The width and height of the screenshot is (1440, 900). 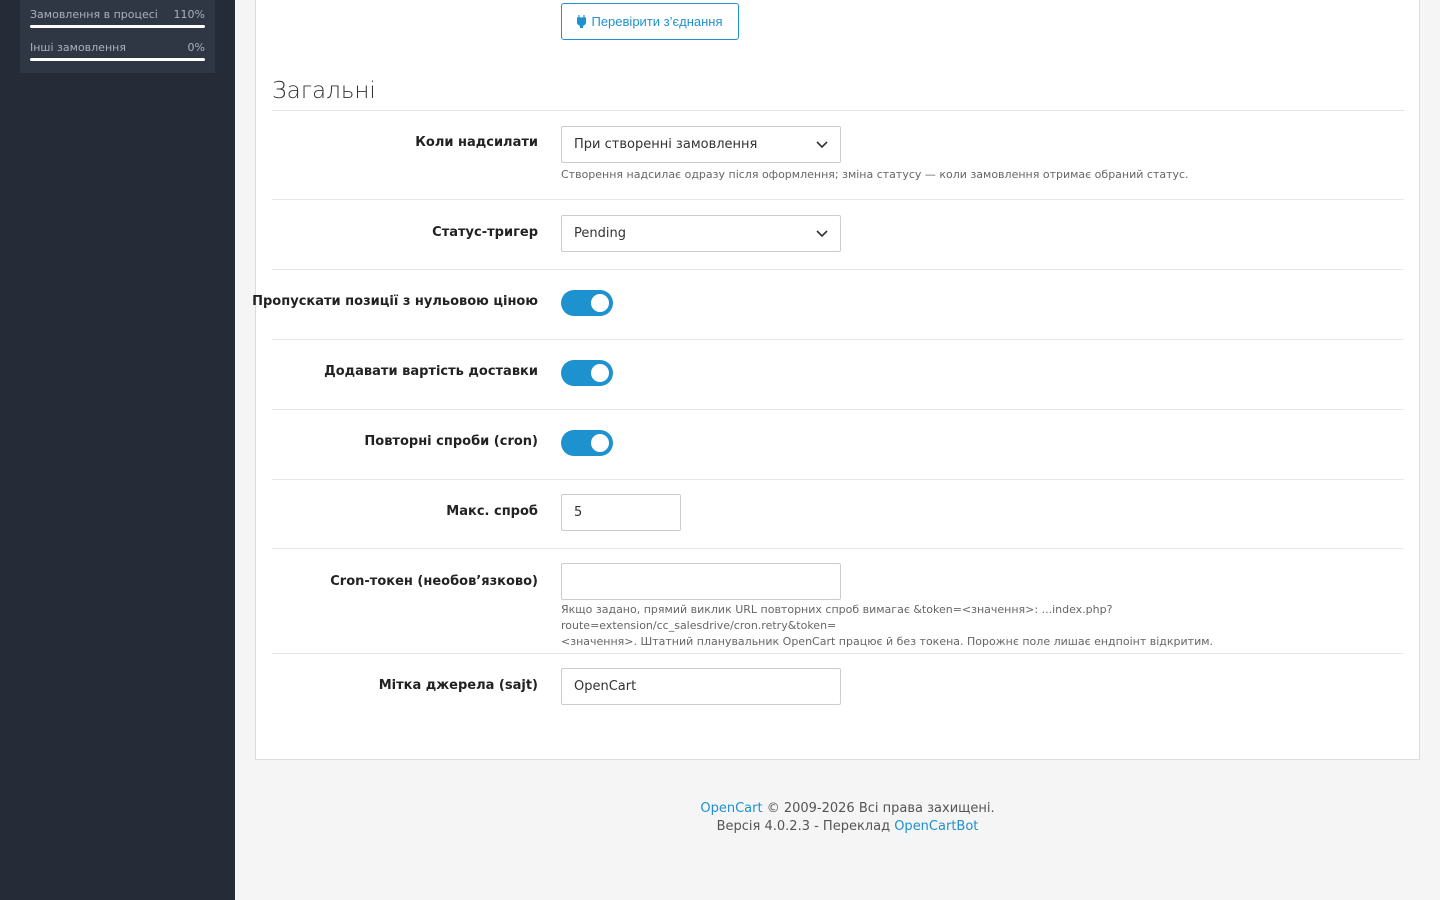 What do you see at coordinates (600, 233) in the screenshot?
I see `trigger-status-value: Pending` at bounding box center [600, 233].